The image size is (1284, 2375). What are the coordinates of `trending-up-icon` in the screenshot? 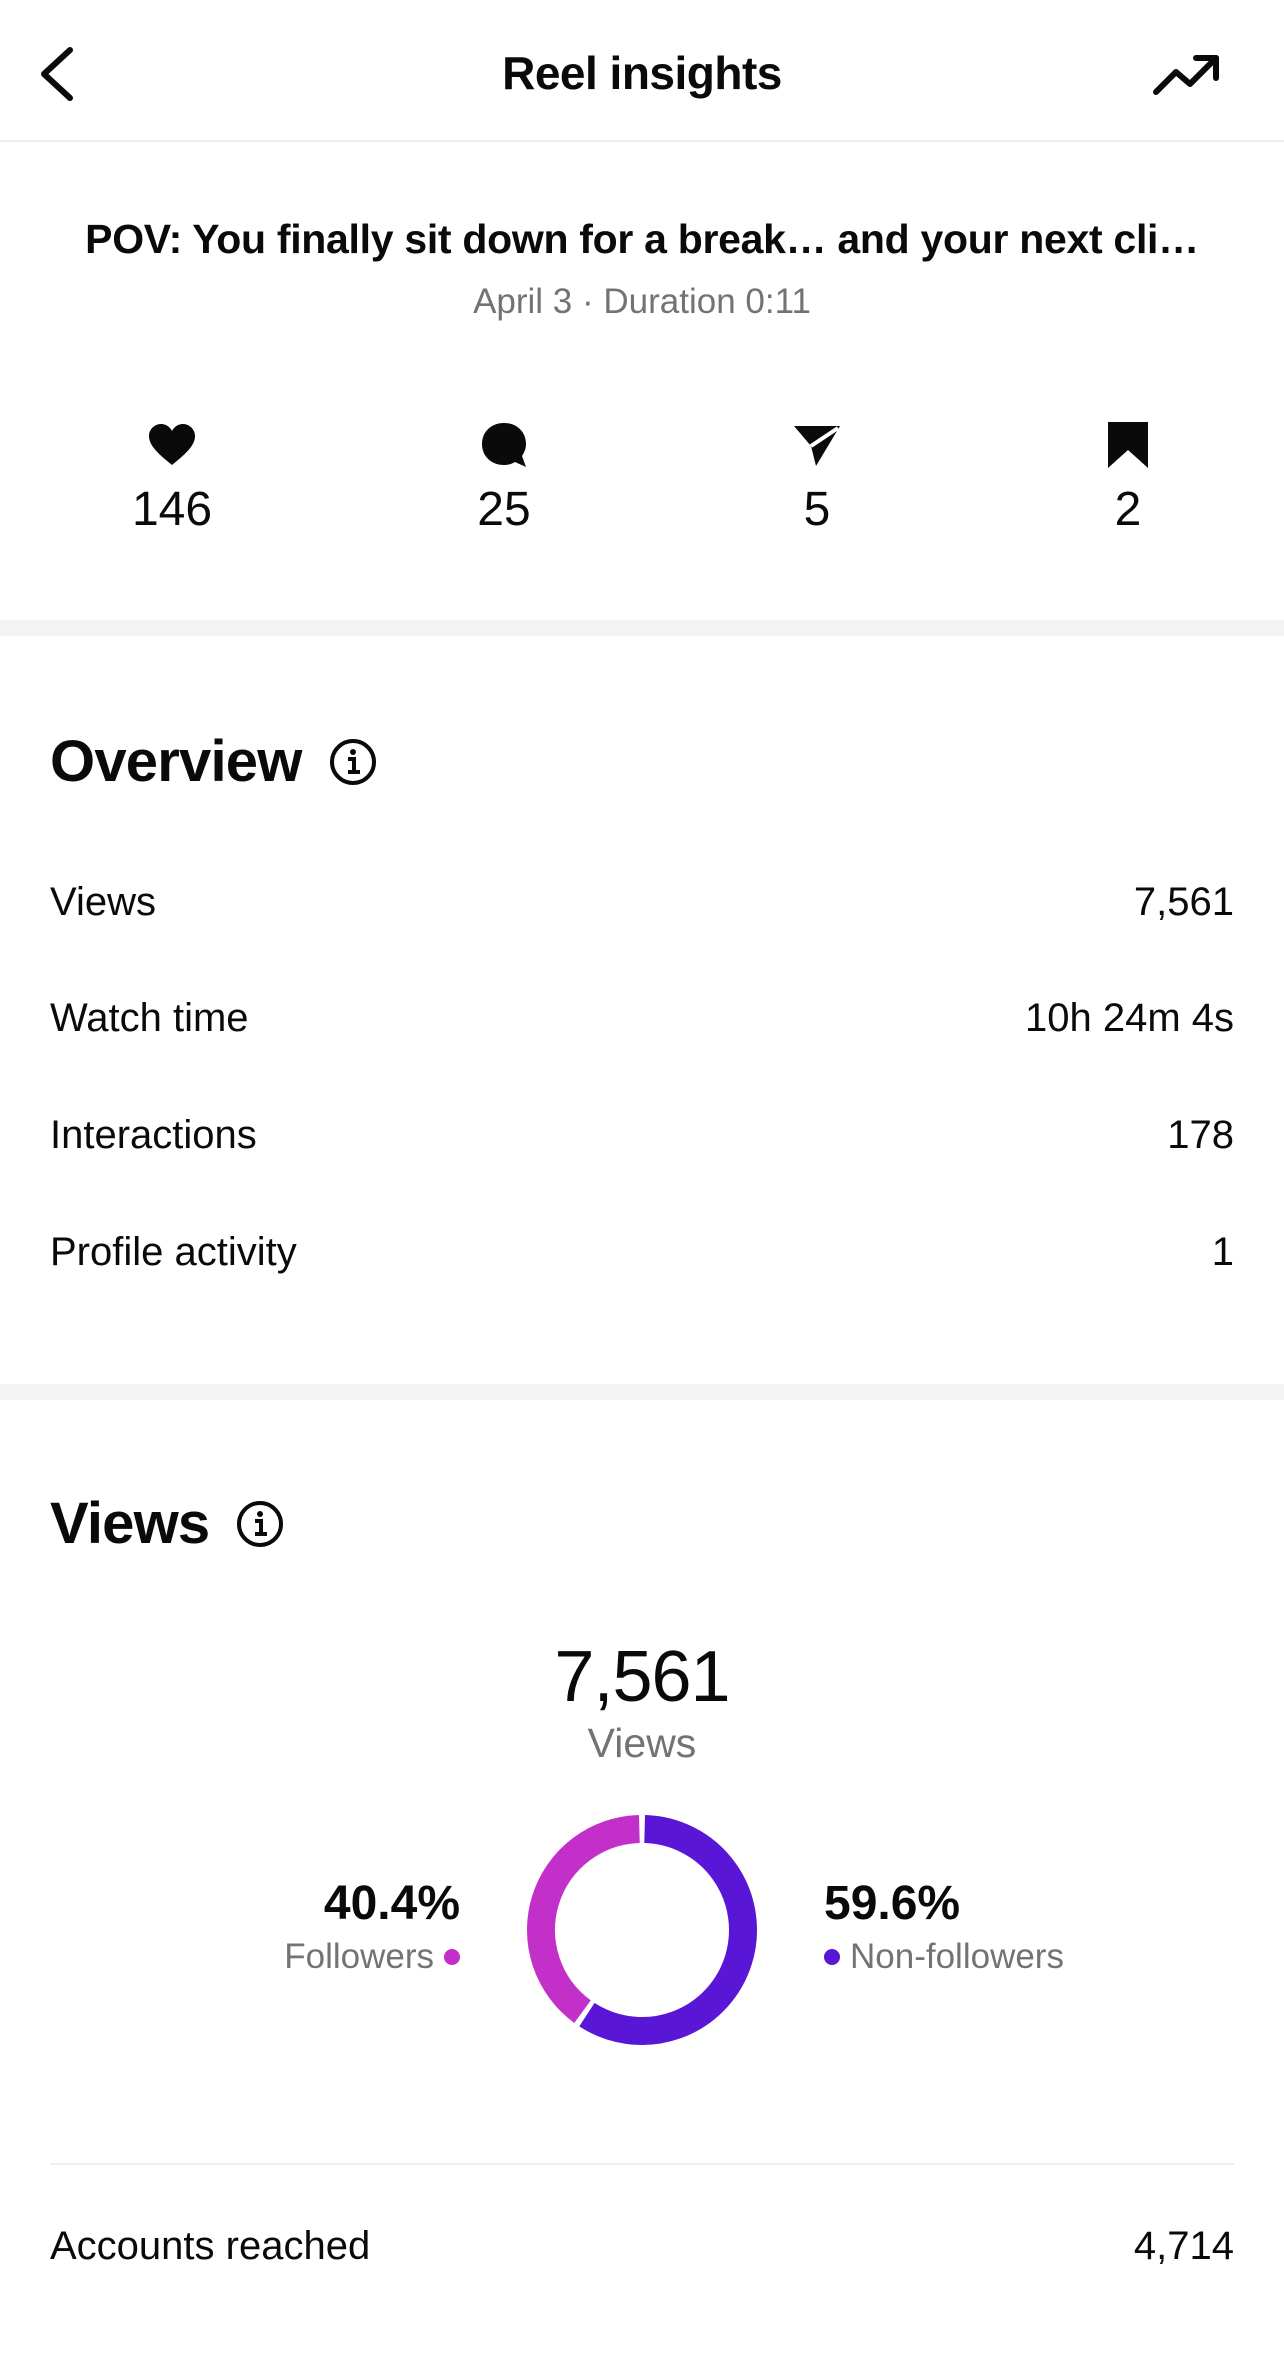 It's located at (1186, 75).